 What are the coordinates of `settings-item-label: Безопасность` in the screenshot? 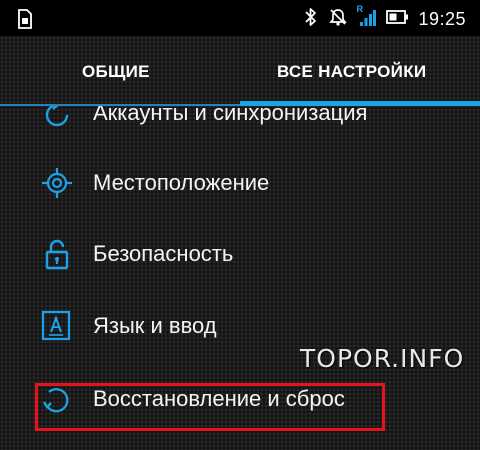 It's located at (163, 253).